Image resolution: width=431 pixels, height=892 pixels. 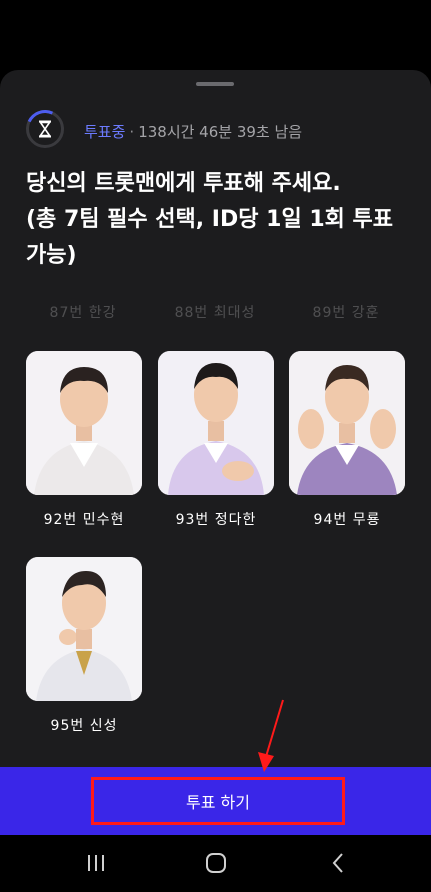 What do you see at coordinates (105, 132) in the screenshot?
I see `status-label: 투표중` at bounding box center [105, 132].